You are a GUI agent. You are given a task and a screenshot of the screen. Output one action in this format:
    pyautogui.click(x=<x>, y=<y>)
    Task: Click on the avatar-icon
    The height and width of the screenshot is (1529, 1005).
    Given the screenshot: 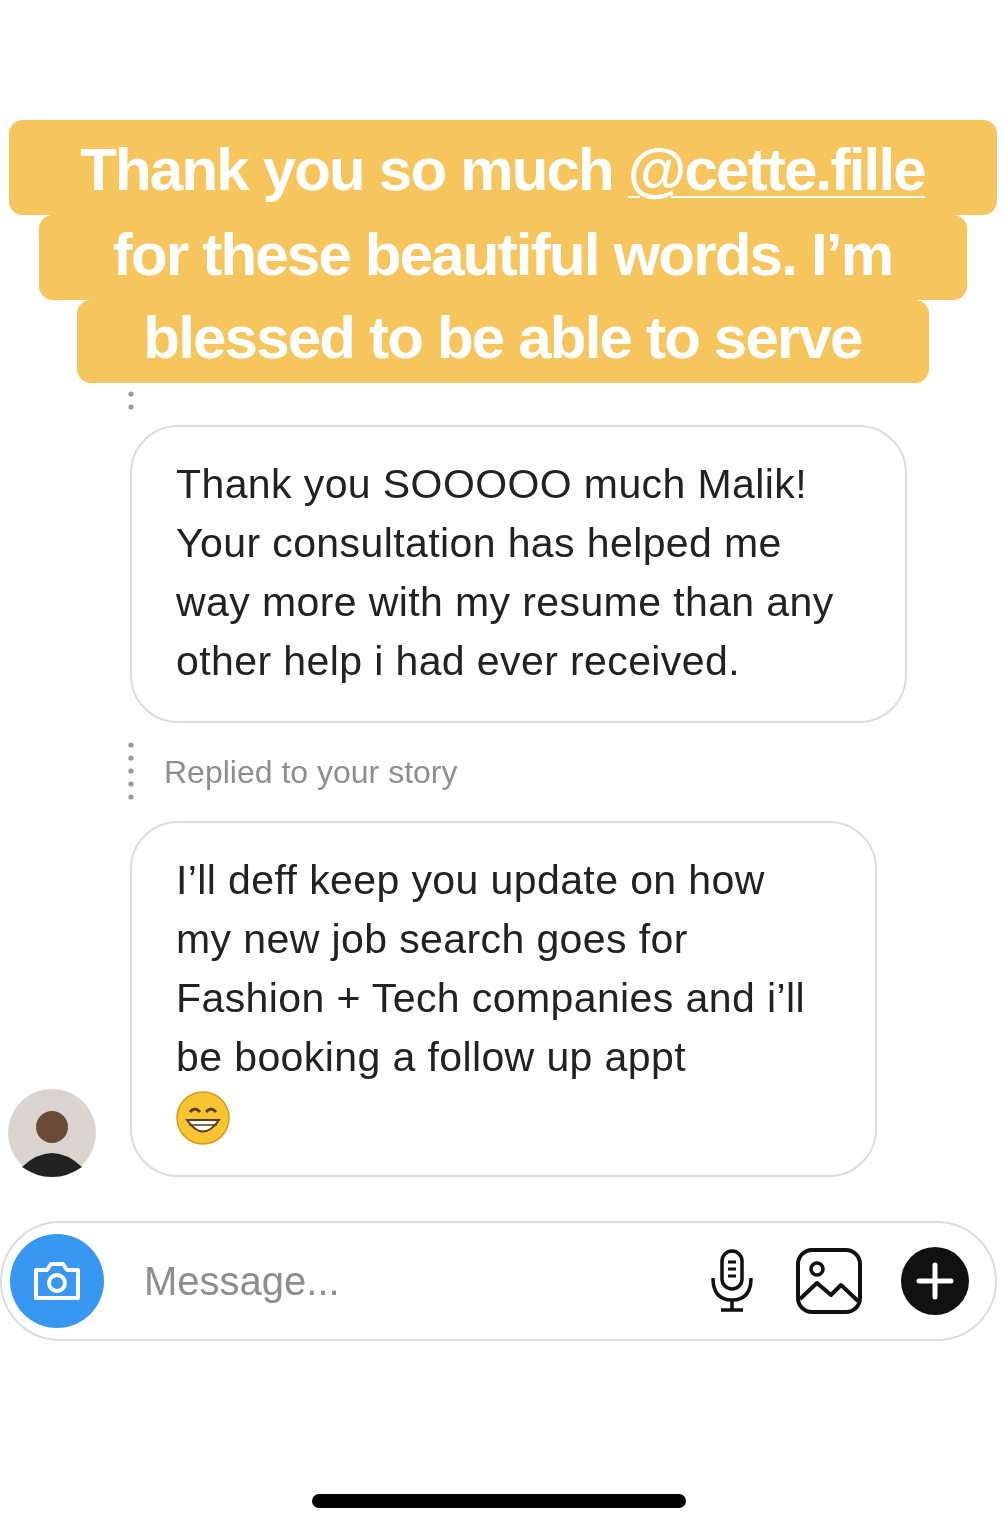 What is the action you would take?
    pyautogui.click(x=52, y=1133)
    